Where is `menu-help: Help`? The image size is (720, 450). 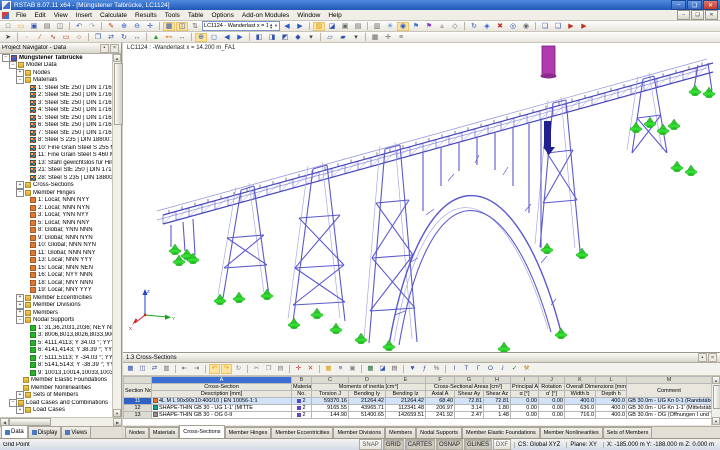
menu-help: Help is located at coordinates (334, 15).